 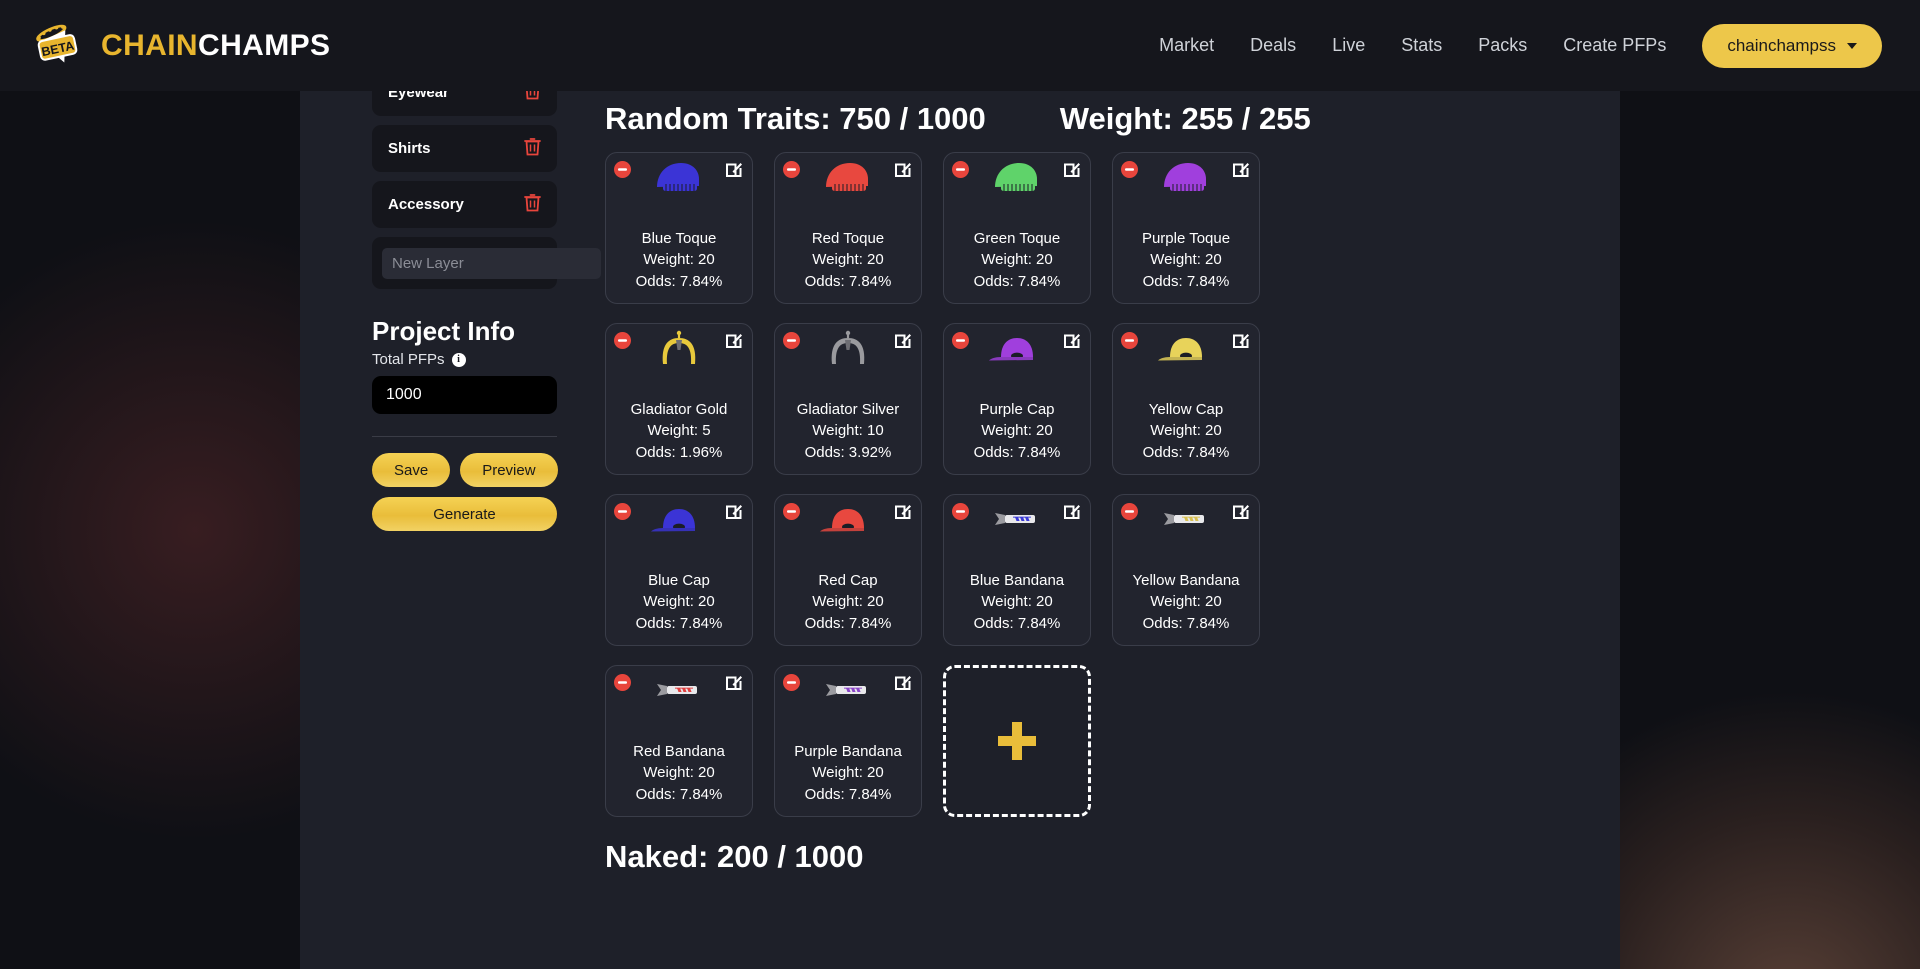 What do you see at coordinates (1781, 45) in the screenshot?
I see `account-menu-label: chainchampss` at bounding box center [1781, 45].